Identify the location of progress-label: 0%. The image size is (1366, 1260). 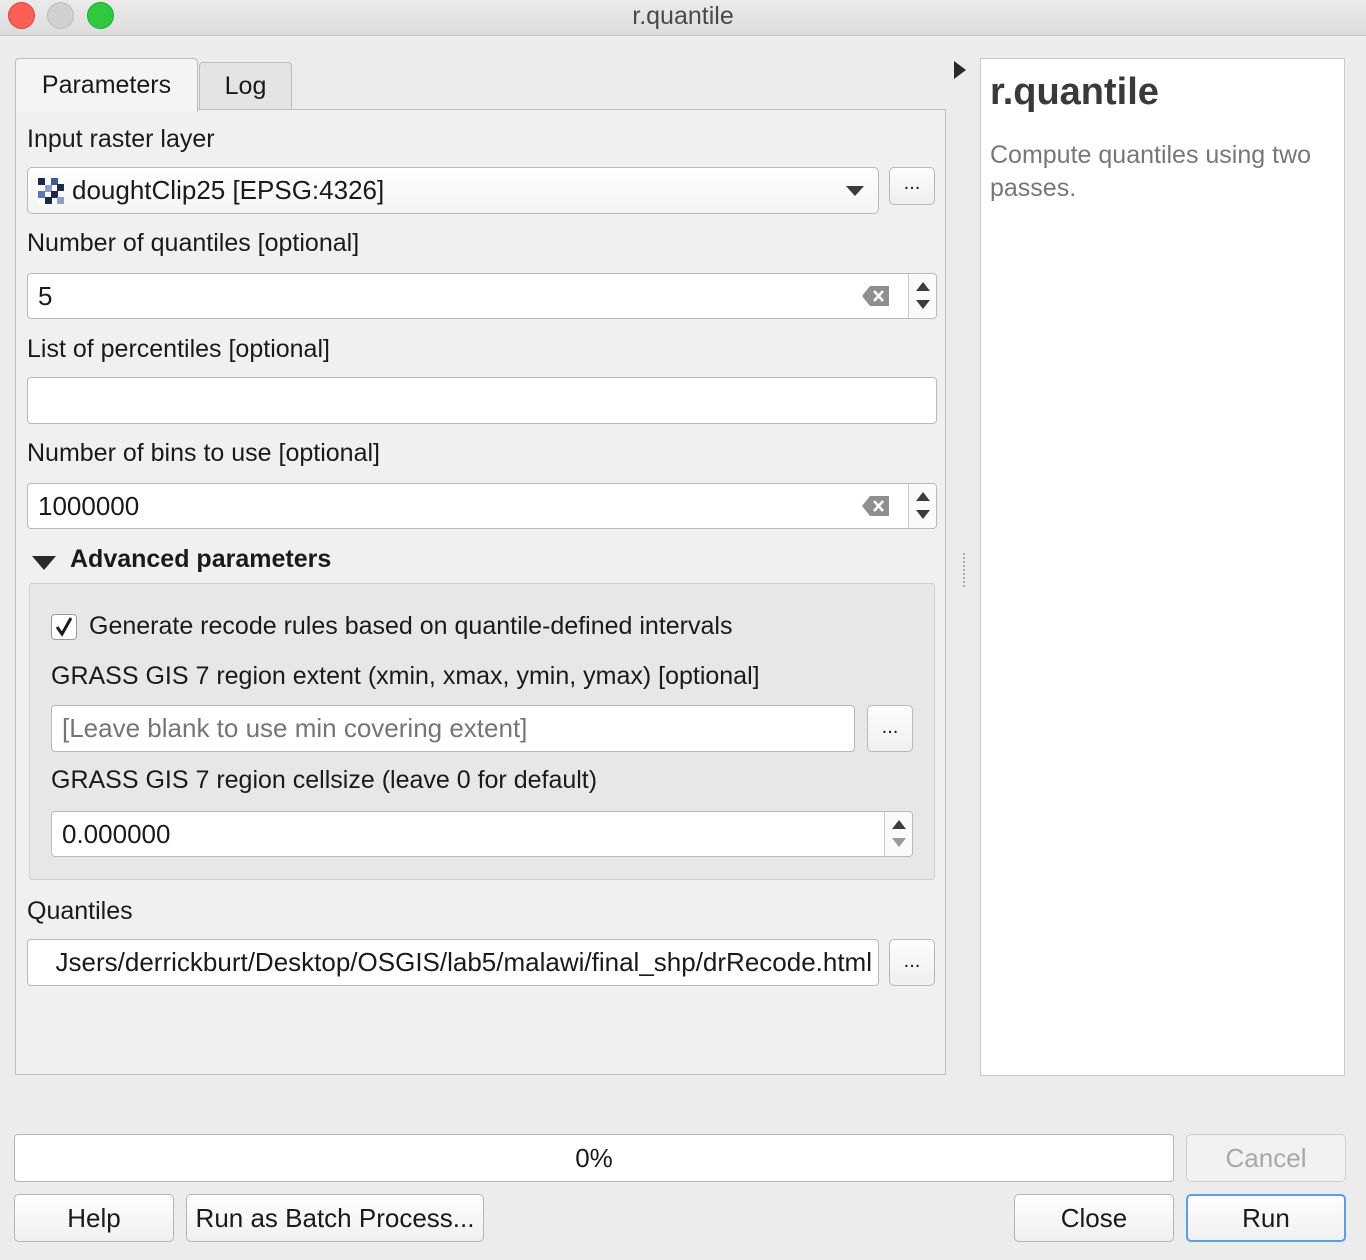
(594, 1157).